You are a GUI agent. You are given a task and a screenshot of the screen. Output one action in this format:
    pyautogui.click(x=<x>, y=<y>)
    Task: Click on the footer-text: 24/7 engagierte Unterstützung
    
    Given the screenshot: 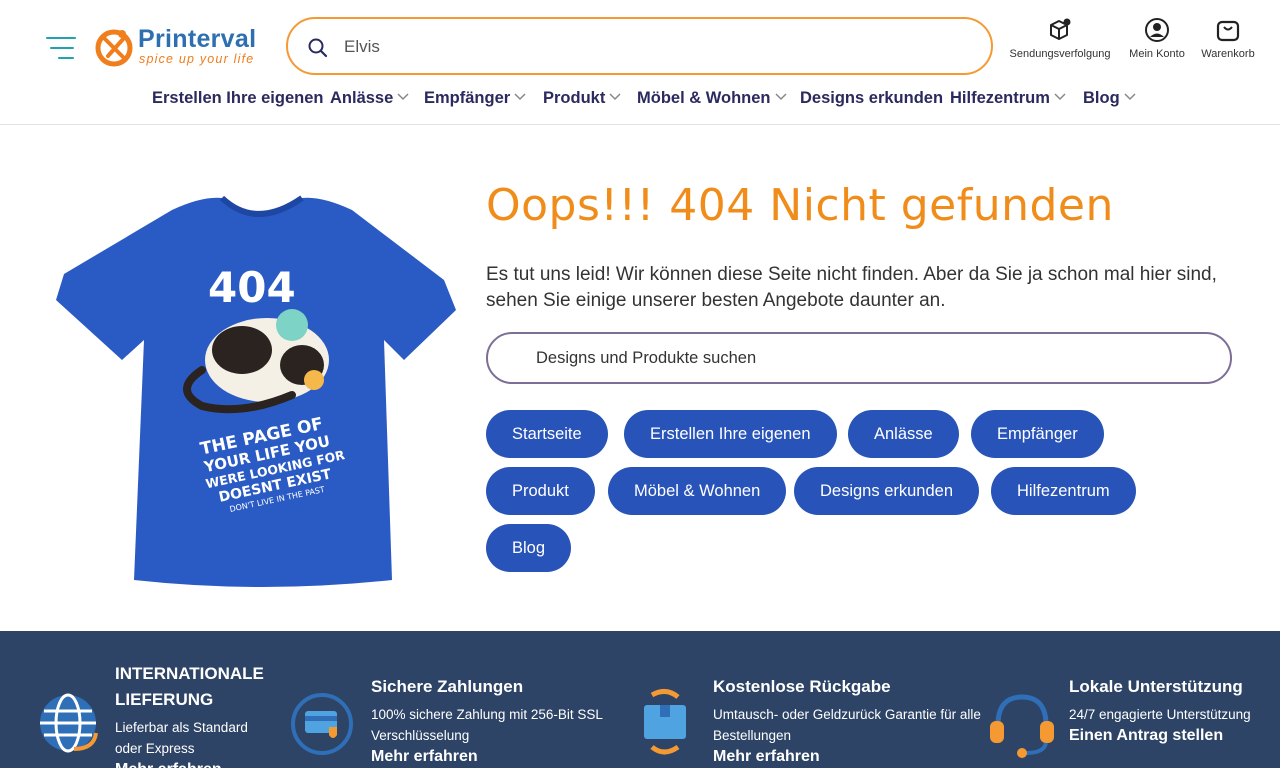 What is the action you would take?
    pyautogui.click(x=1160, y=714)
    